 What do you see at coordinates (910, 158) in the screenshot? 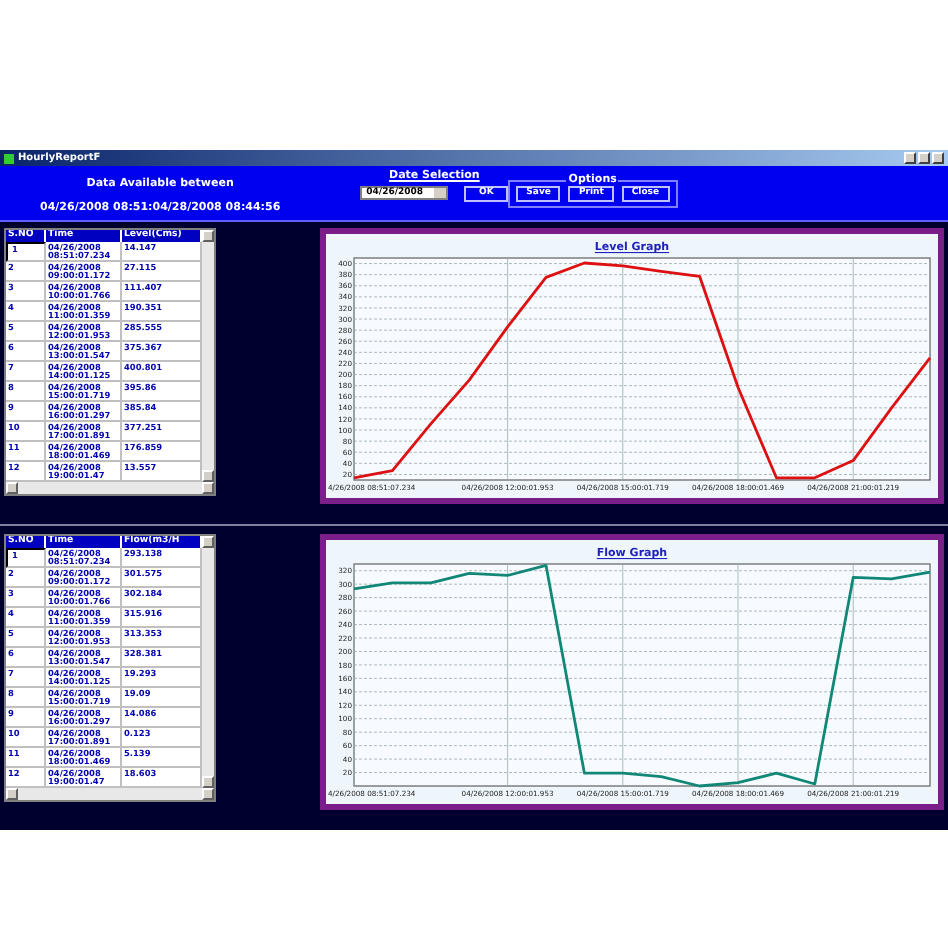
I see `minimize-button` at bounding box center [910, 158].